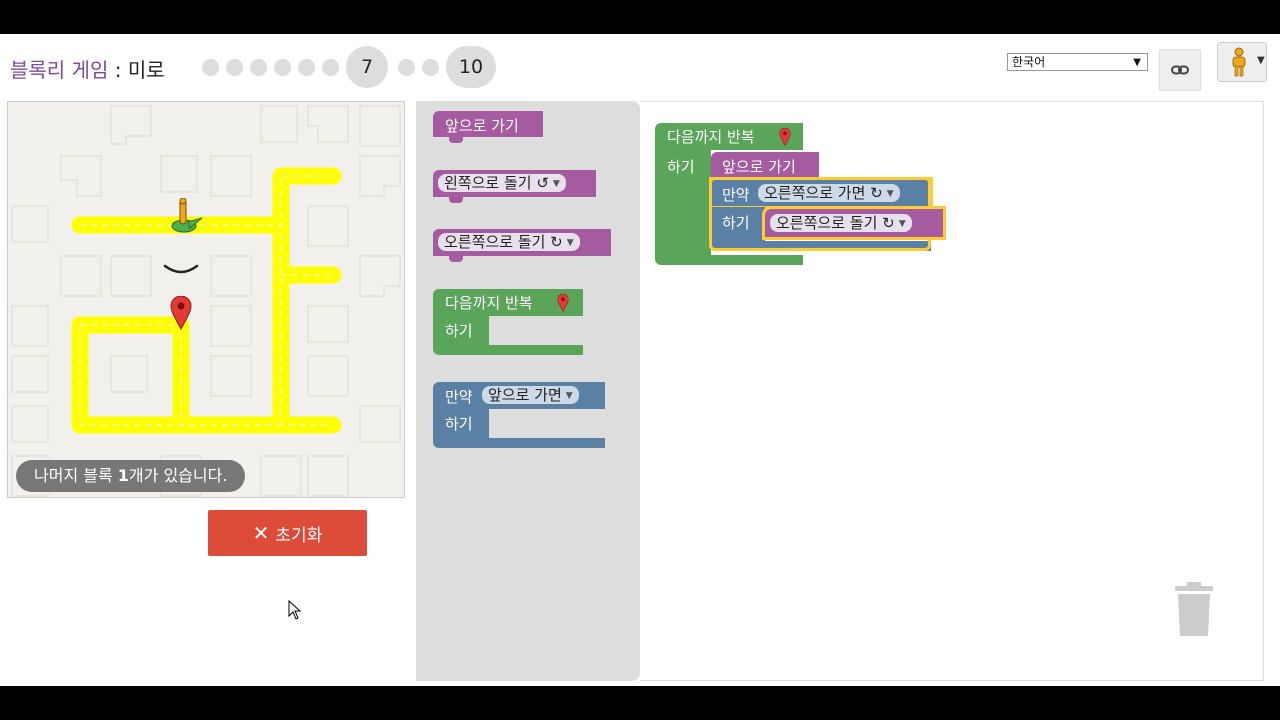 Image resolution: width=1280 pixels, height=720 pixels. Describe the element at coordinates (367, 67) in the screenshot. I see `level-current: 7` at that location.